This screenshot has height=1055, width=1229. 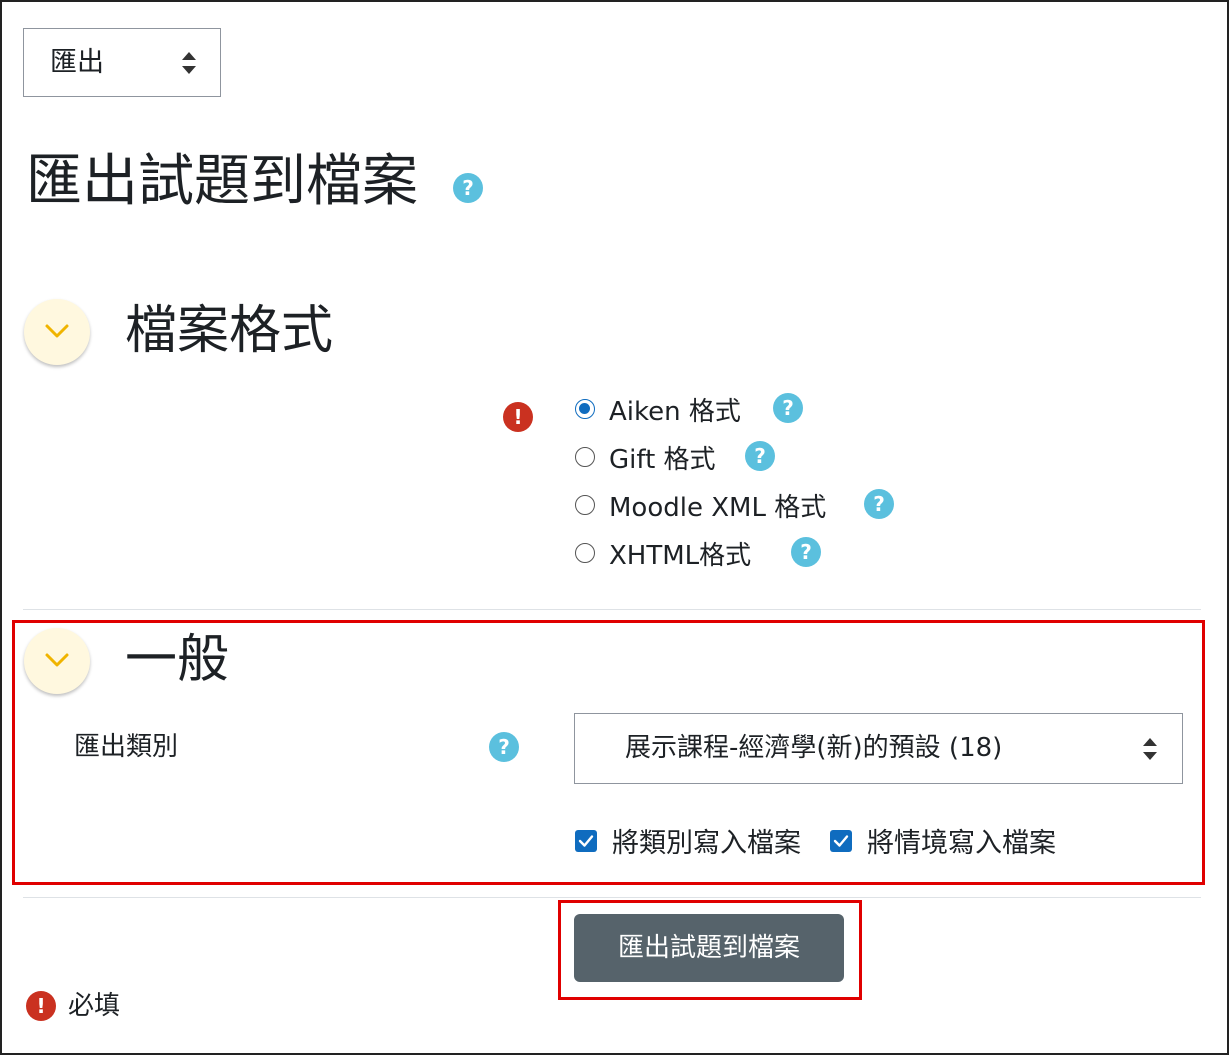 What do you see at coordinates (229, 331) in the screenshot?
I see `format-section-title: 檔案格式` at bounding box center [229, 331].